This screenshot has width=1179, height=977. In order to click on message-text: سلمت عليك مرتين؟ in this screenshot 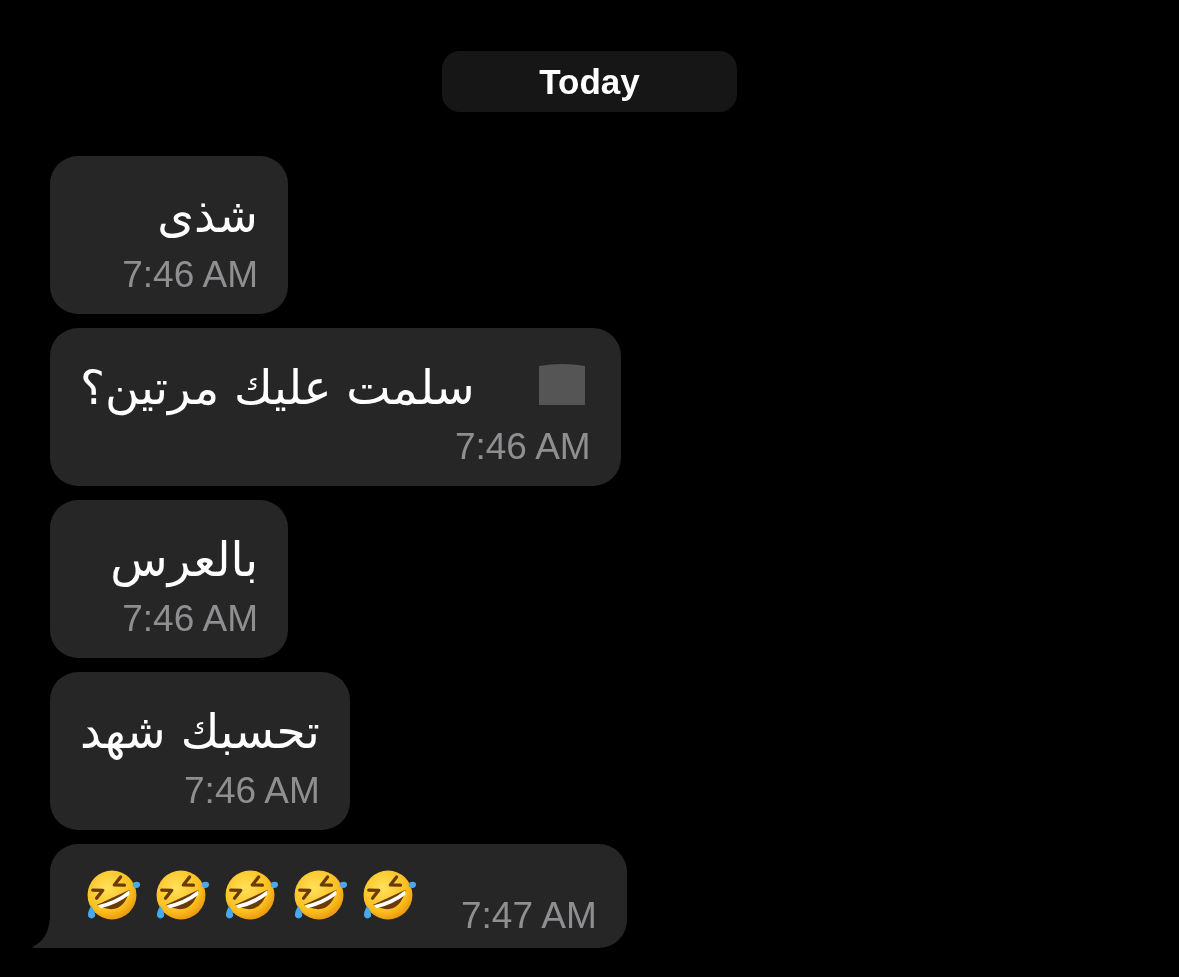, I will do `click(277, 388)`.